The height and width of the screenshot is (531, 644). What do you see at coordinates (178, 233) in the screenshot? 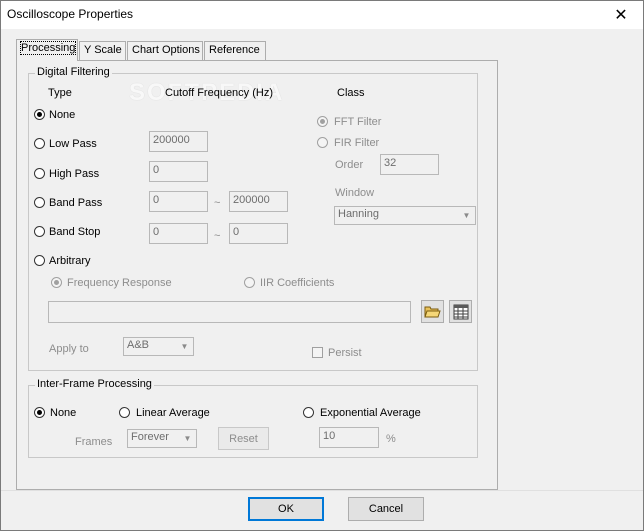
I see `band-stop-low-field: 0` at bounding box center [178, 233].